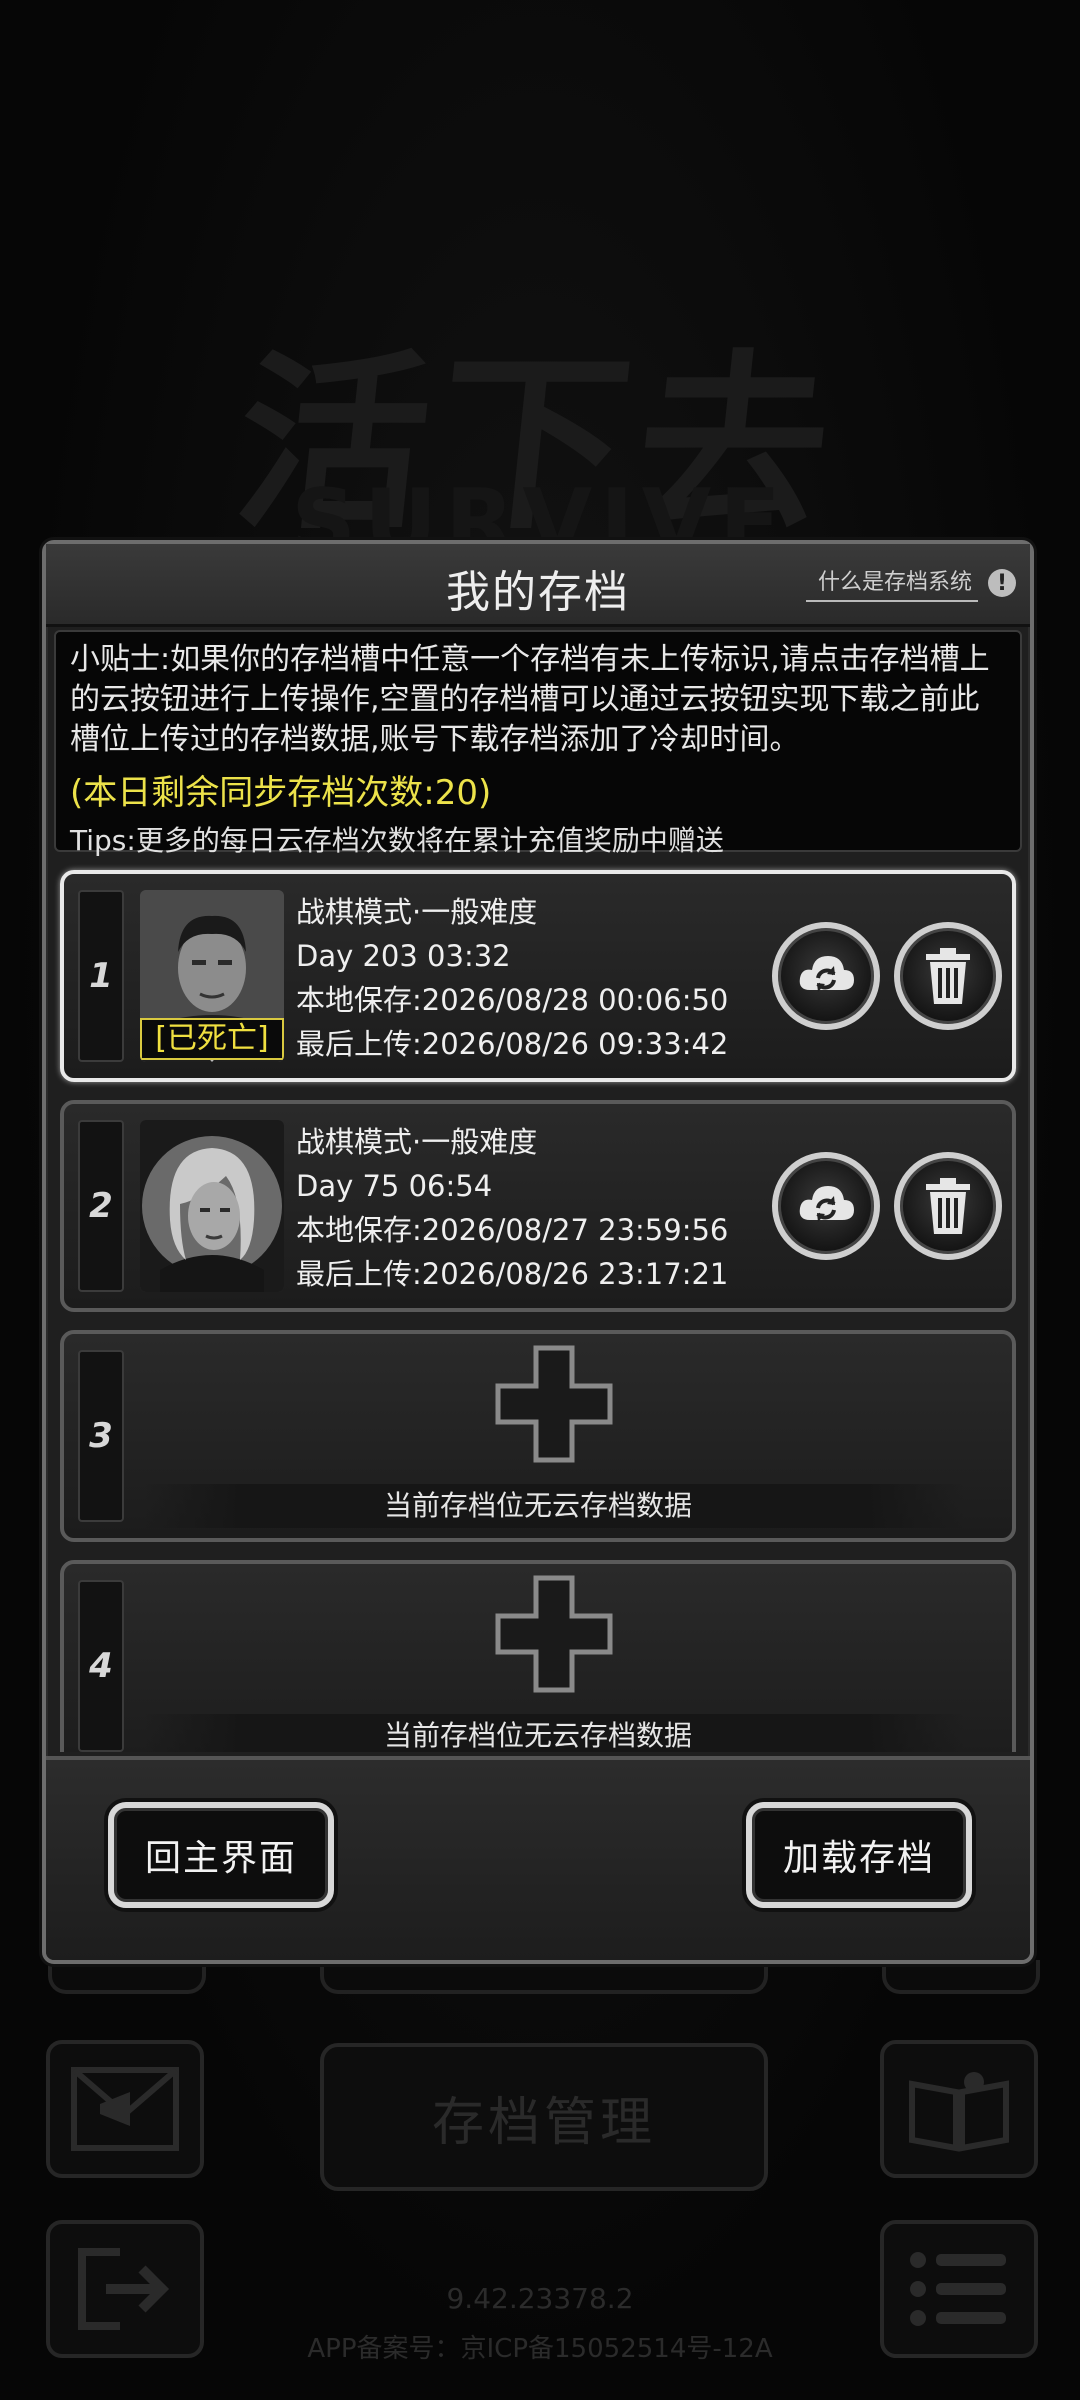 The height and width of the screenshot is (2400, 1080). I want to click on what-is-save-system-link: 什么是存档系统 !, so click(910, 583).